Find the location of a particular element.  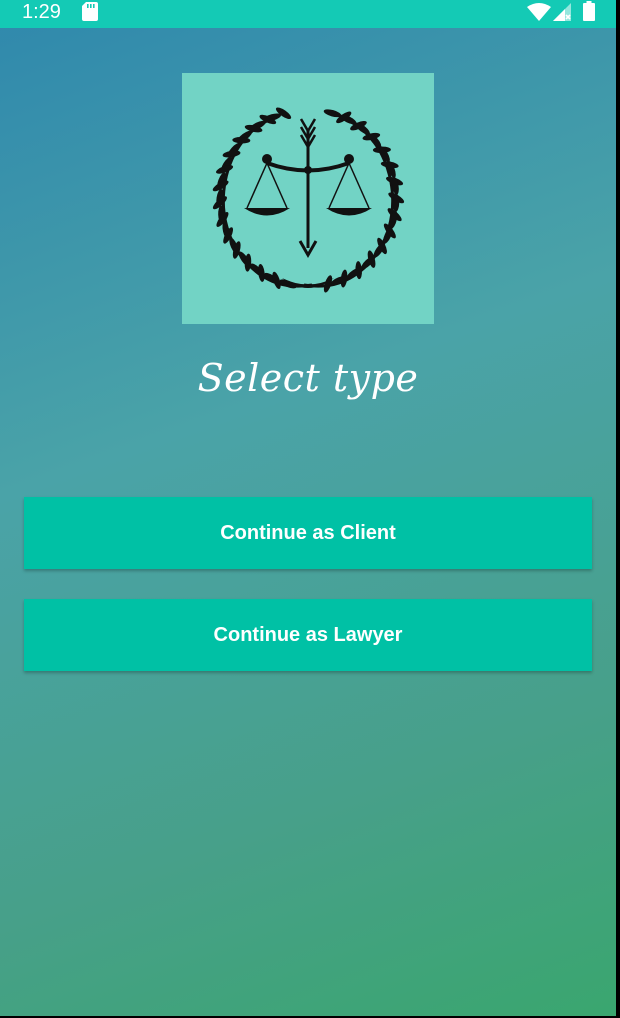

continue-as-client-button: Continue as Client is located at coordinates (308, 533).